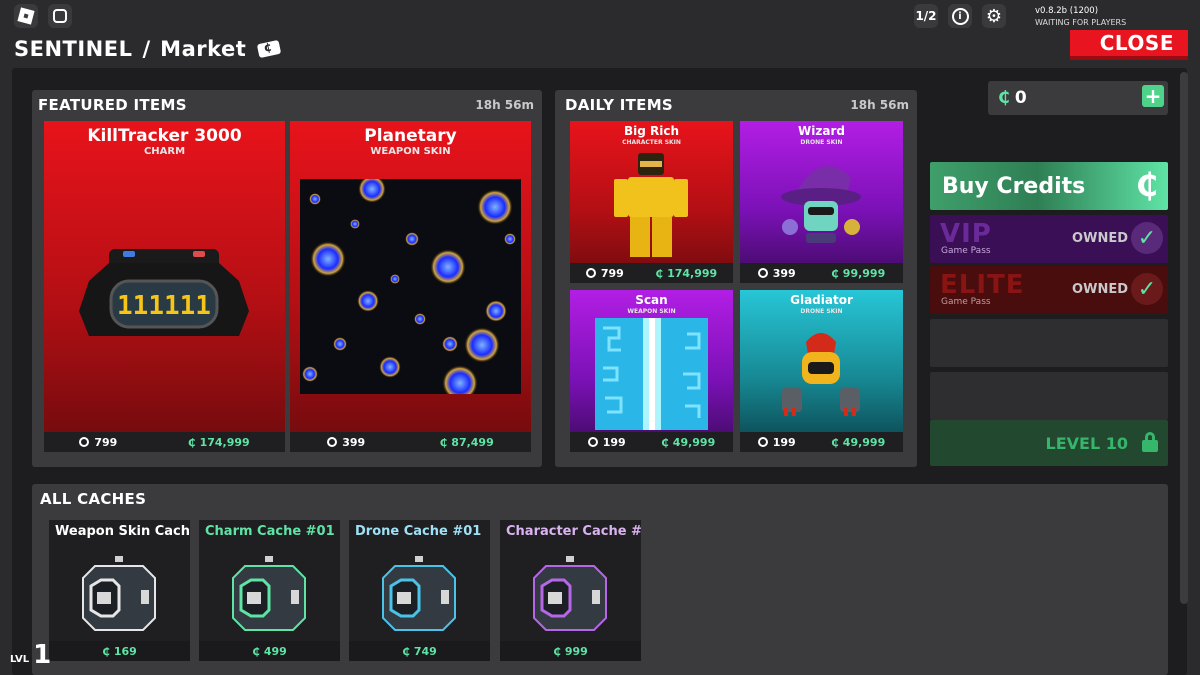  Describe the element at coordinates (164, 151) in the screenshot. I see `item-type: CHARM` at that location.